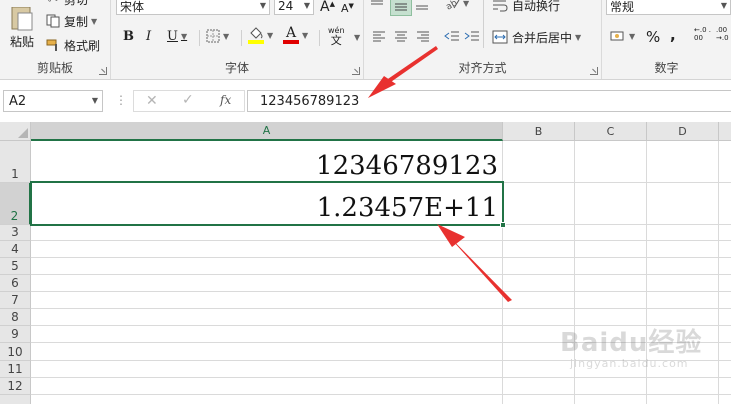 This screenshot has width=731, height=404. Describe the element at coordinates (95, 100) in the screenshot. I see `name-box-arrow-icon: ▼` at that location.